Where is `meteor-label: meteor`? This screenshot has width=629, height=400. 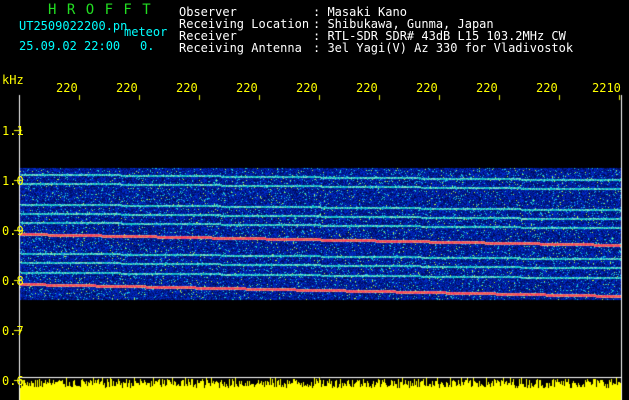 meteor-label: meteor is located at coordinates (146, 32).